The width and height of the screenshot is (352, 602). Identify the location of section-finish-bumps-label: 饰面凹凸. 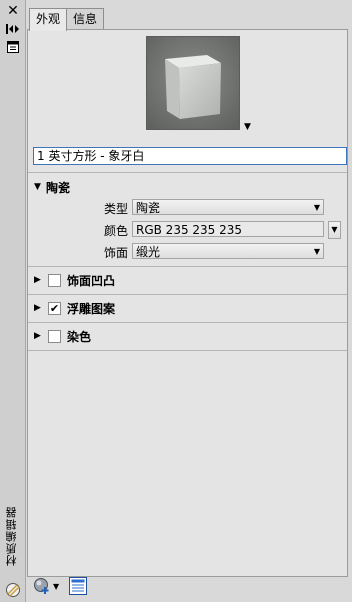
(91, 280).